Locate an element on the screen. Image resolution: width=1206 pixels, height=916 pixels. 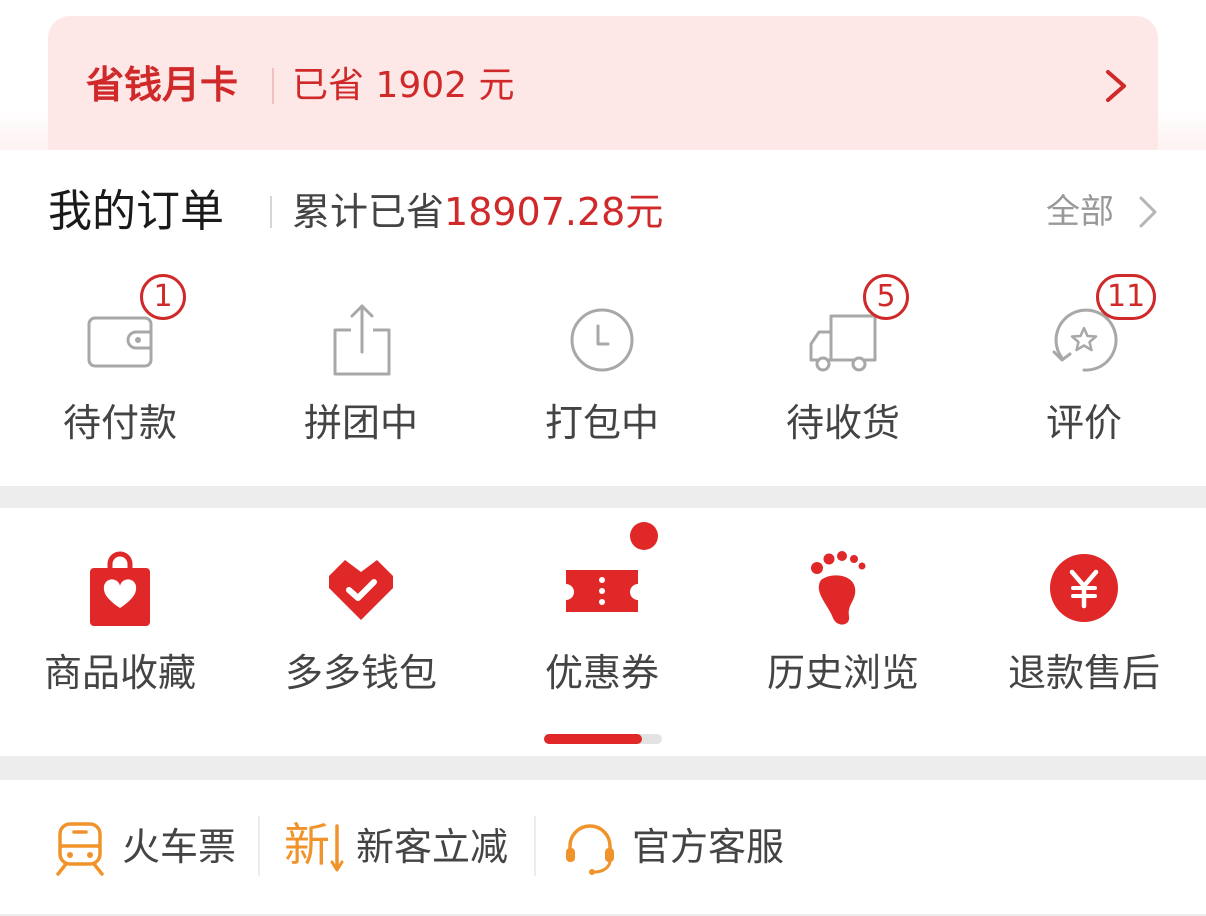
order-item-label: 打包中 is located at coordinates (601, 423).